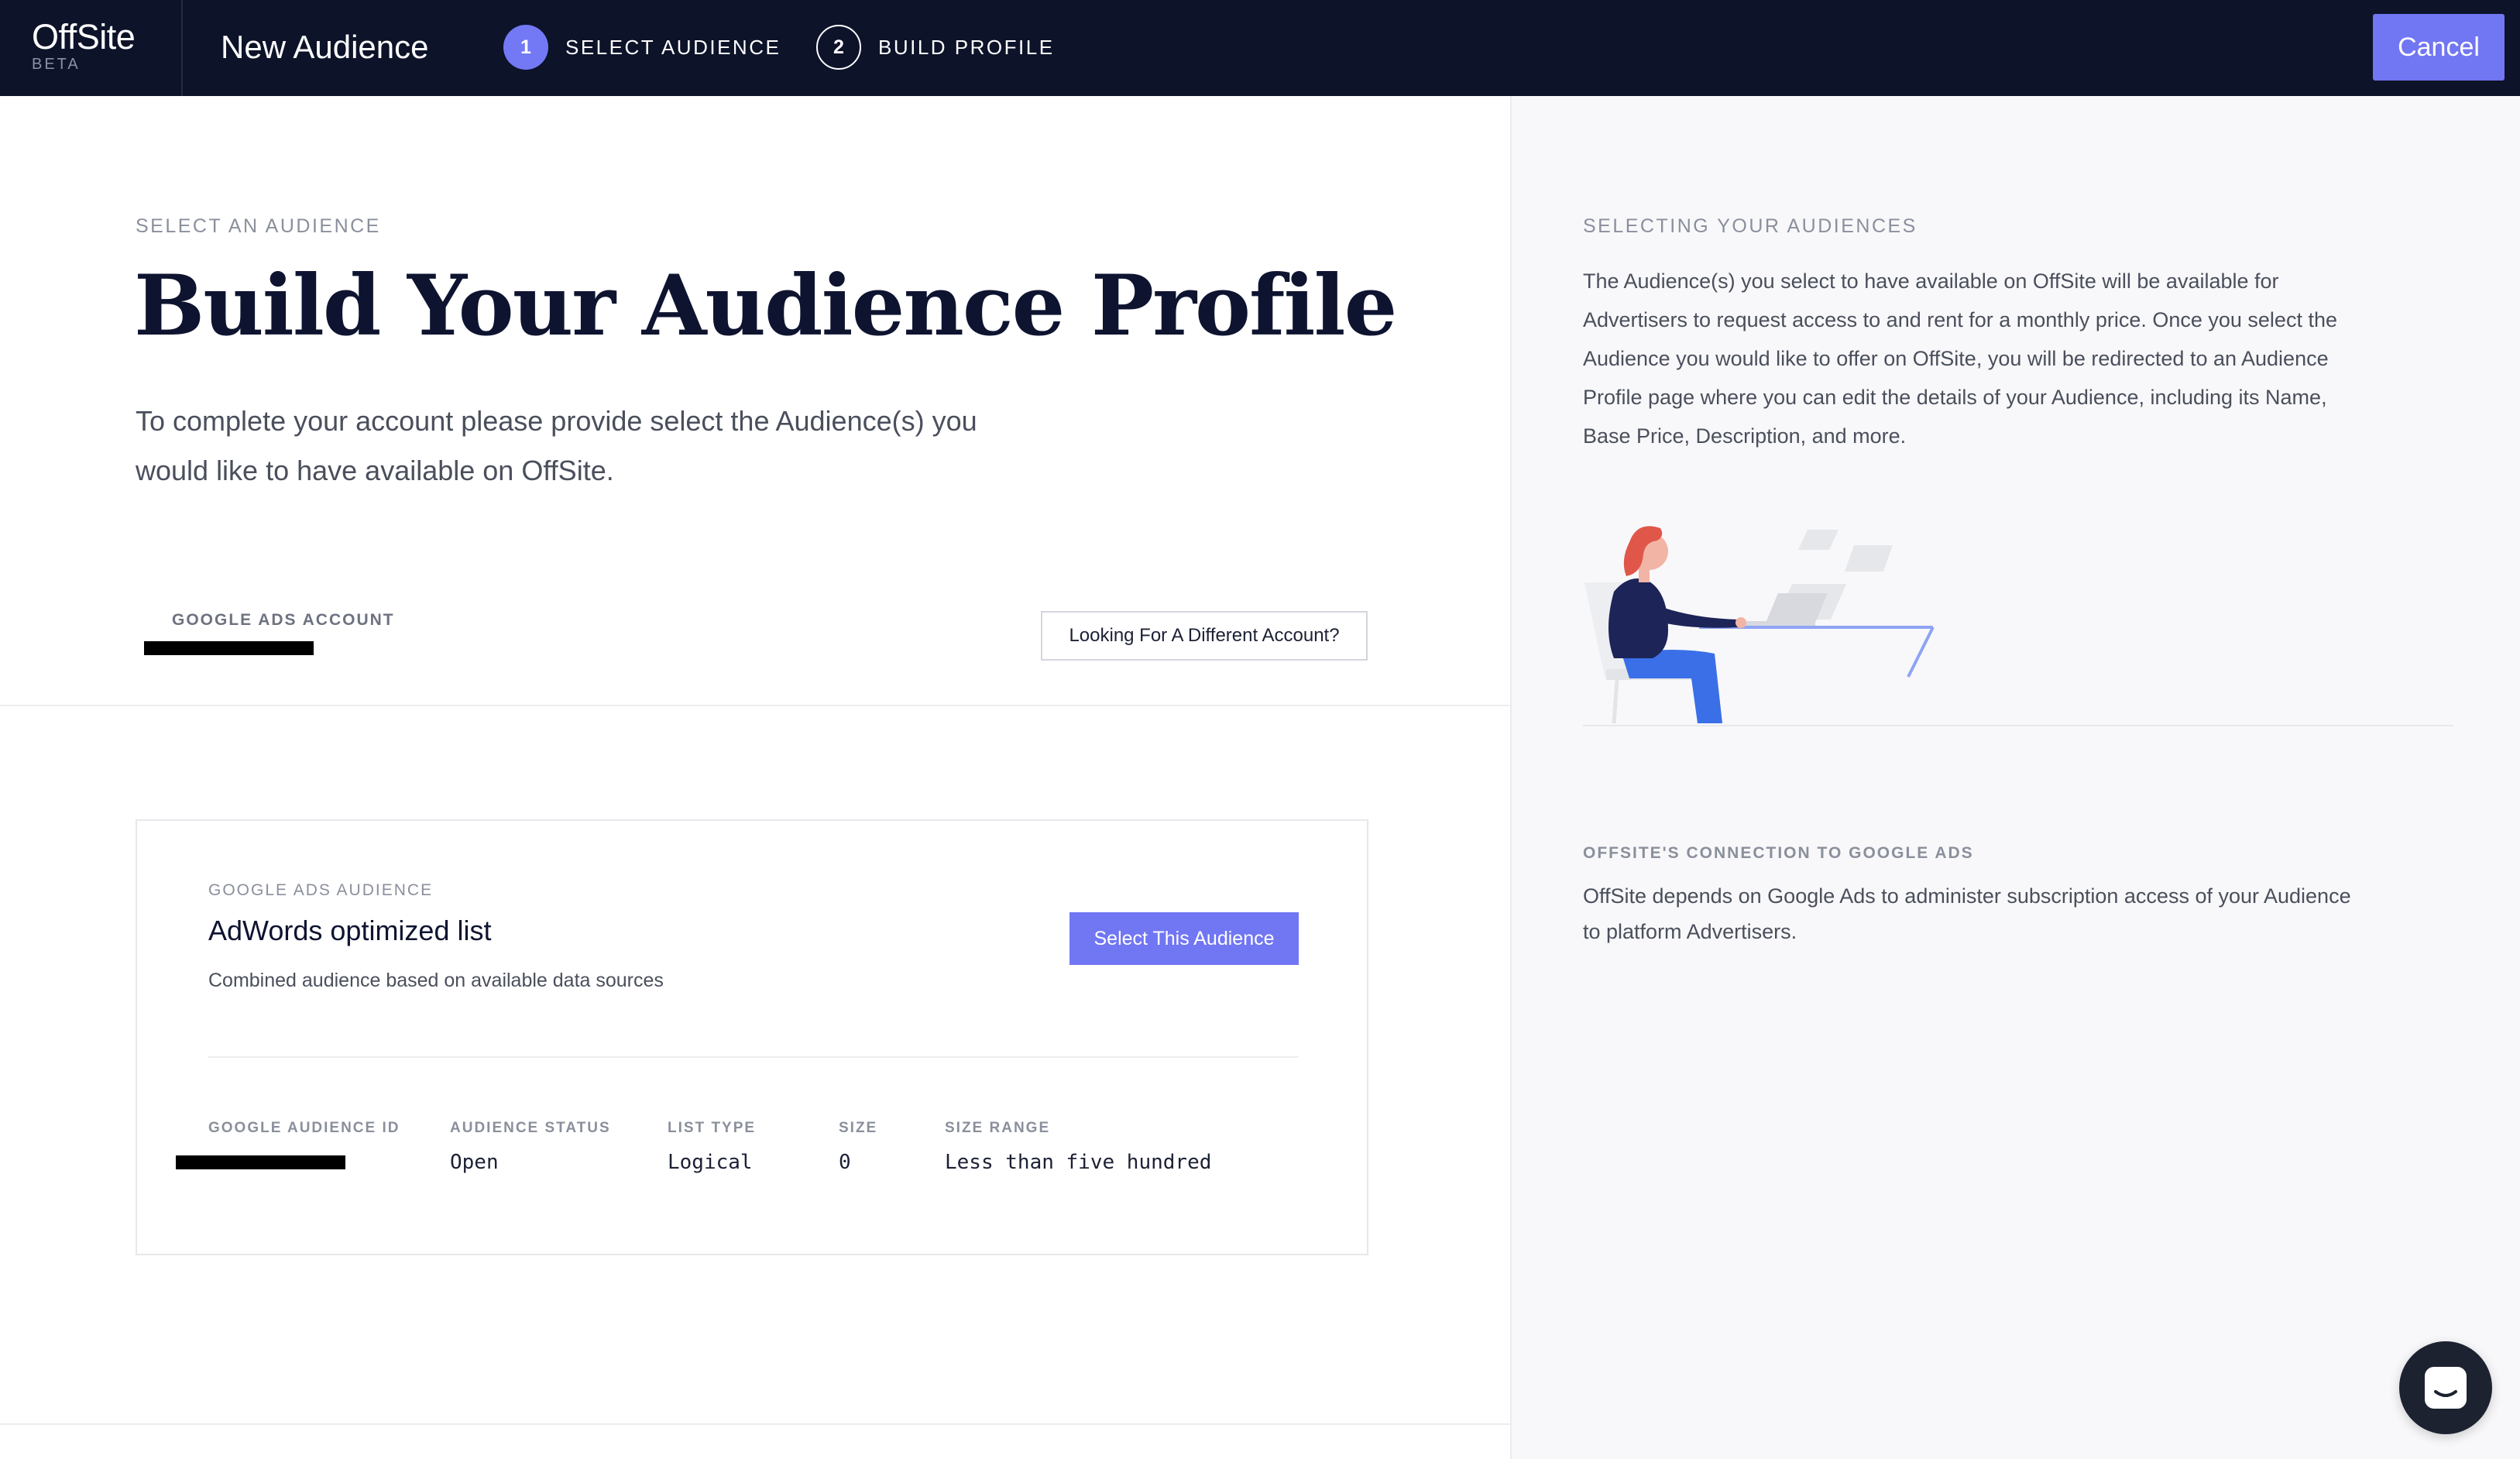 This screenshot has height=1459, width=2520. I want to click on woman-at-laptop-illustration, so click(1760, 624).